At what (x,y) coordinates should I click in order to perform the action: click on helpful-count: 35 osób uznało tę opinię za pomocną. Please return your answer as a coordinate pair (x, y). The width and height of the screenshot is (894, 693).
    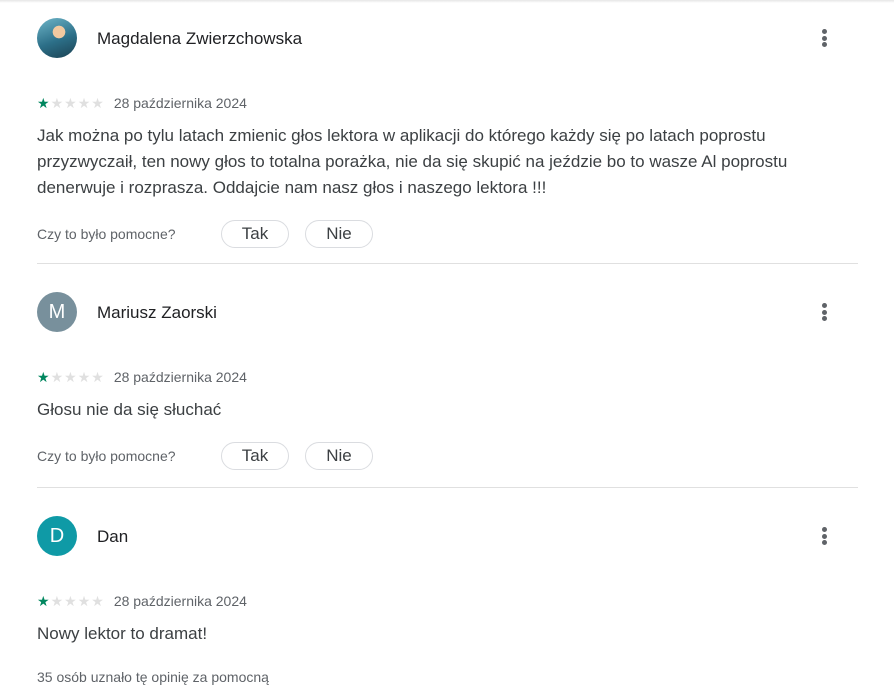
    Looking at the image, I should click on (153, 677).